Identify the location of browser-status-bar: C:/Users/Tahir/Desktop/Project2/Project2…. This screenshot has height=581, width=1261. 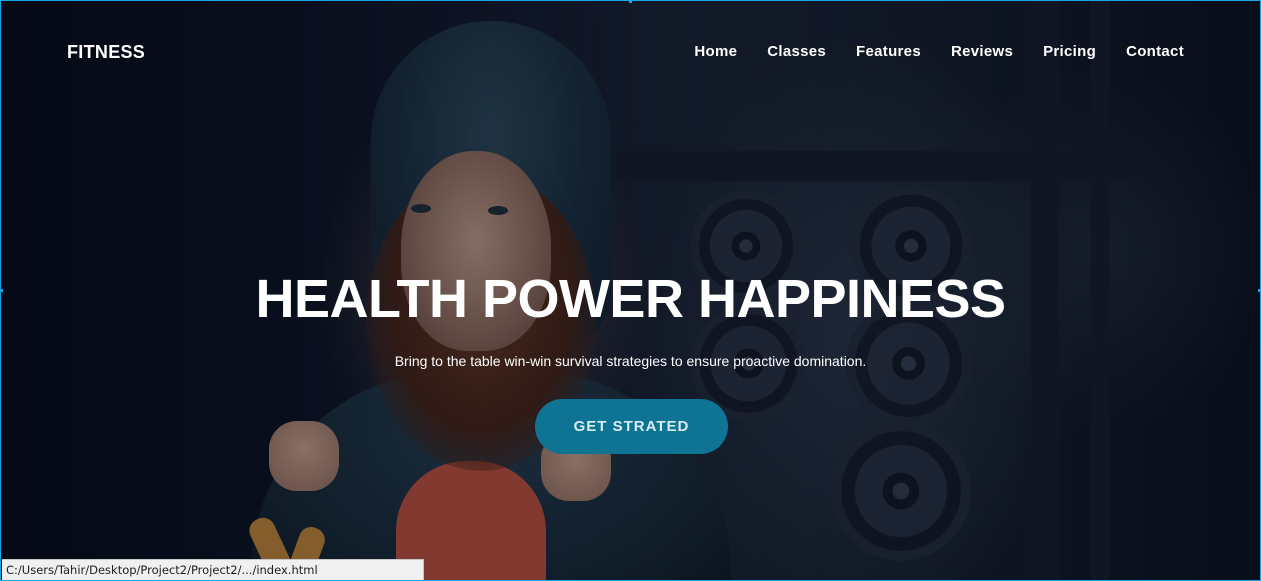
(213, 569).